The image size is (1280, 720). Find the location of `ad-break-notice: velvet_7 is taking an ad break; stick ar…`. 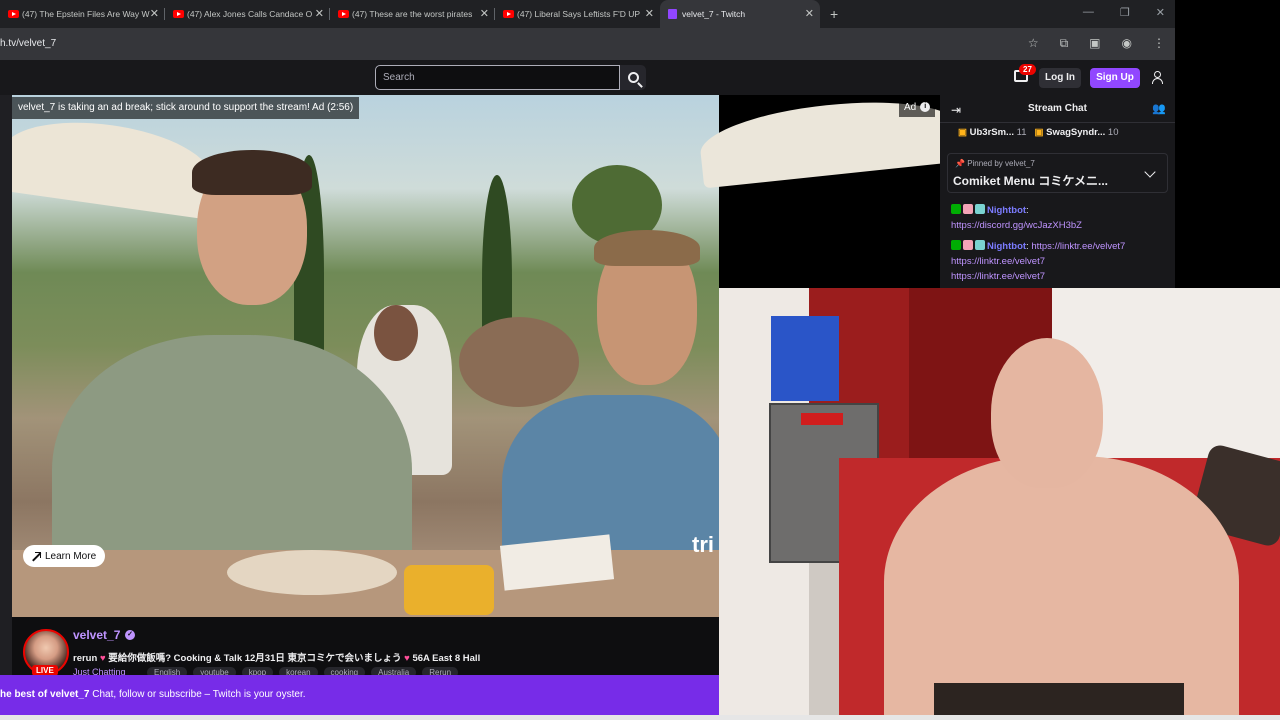

ad-break-notice: velvet_7 is taking an ad break; stick ar… is located at coordinates (186, 108).